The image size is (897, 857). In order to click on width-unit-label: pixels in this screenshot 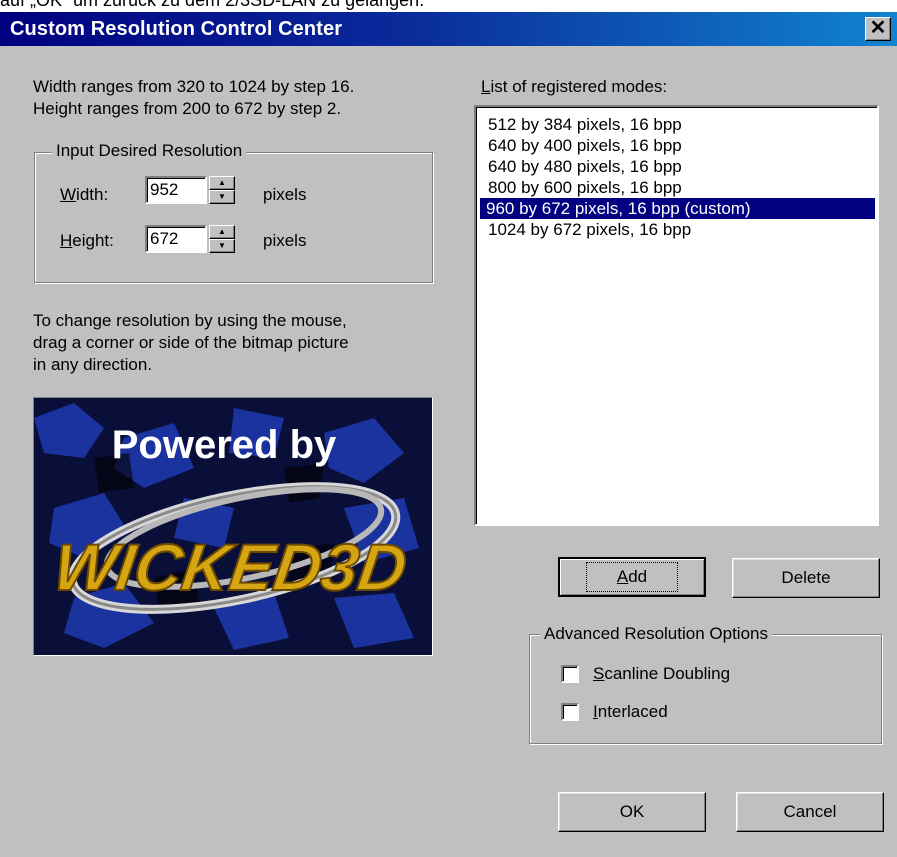, I will do `click(285, 194)`.